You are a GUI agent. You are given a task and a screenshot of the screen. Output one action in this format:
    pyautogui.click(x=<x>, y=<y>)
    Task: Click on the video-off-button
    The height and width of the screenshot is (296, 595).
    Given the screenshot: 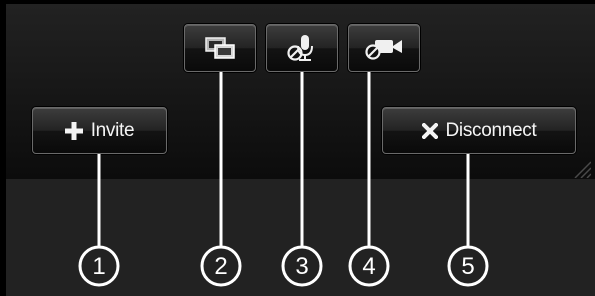 What is the action you would take?
    pyautogui.click(x=384, y=48)
    